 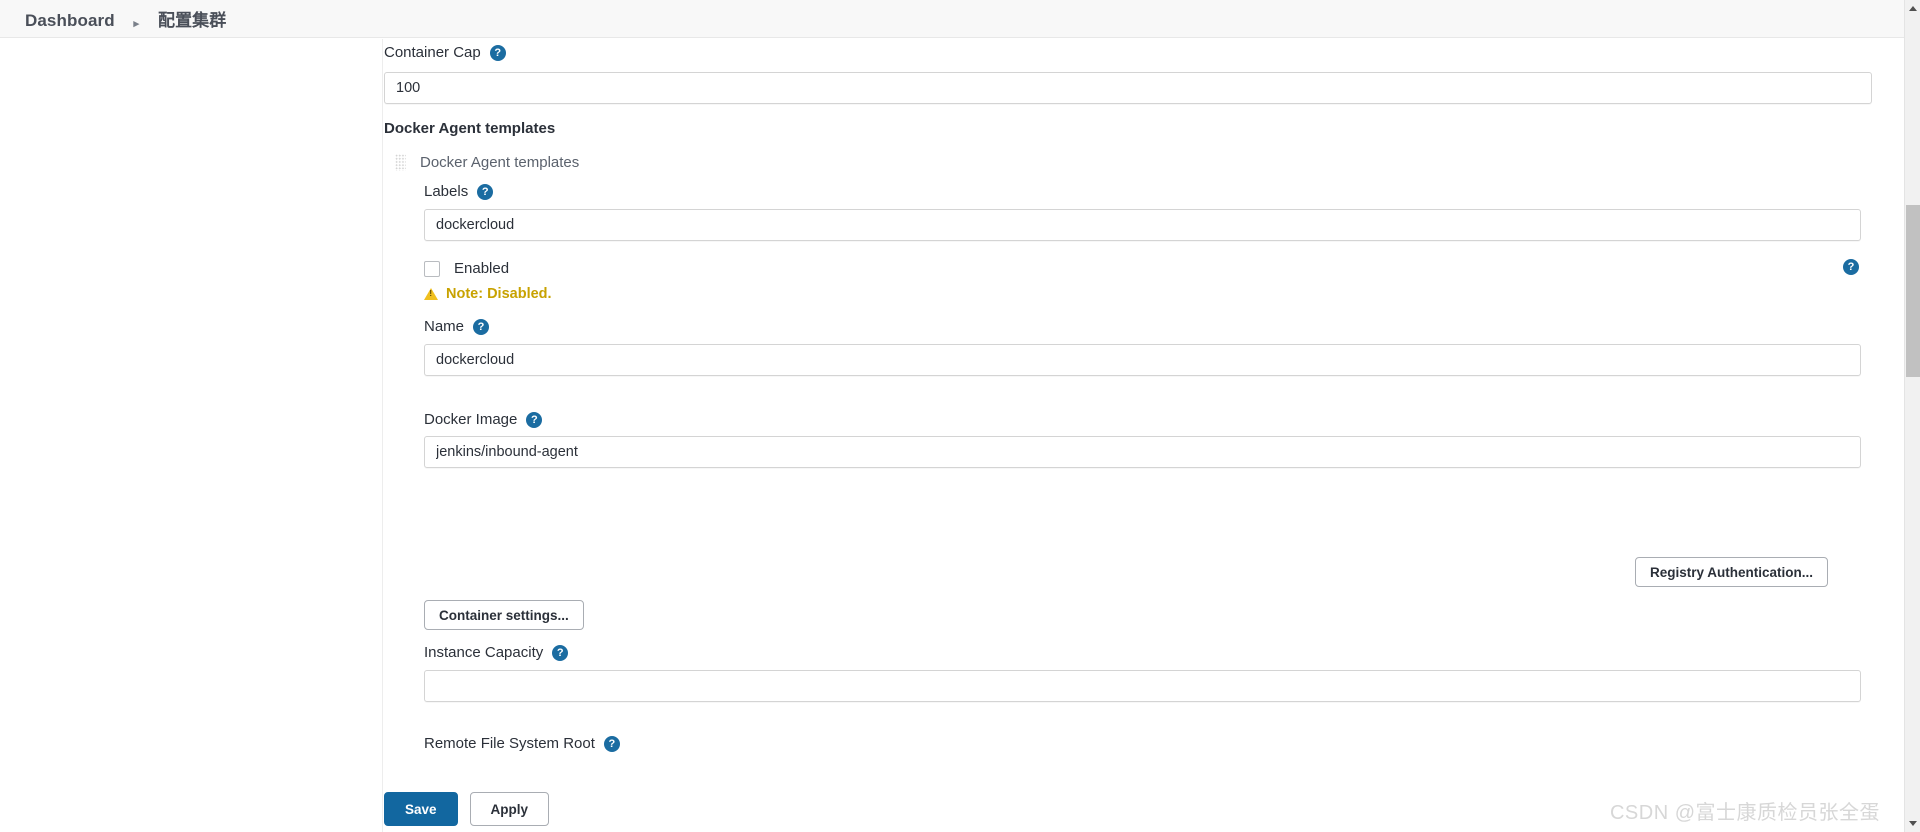 I want to click on drag-dots-icon, so click(x=400, y=162).